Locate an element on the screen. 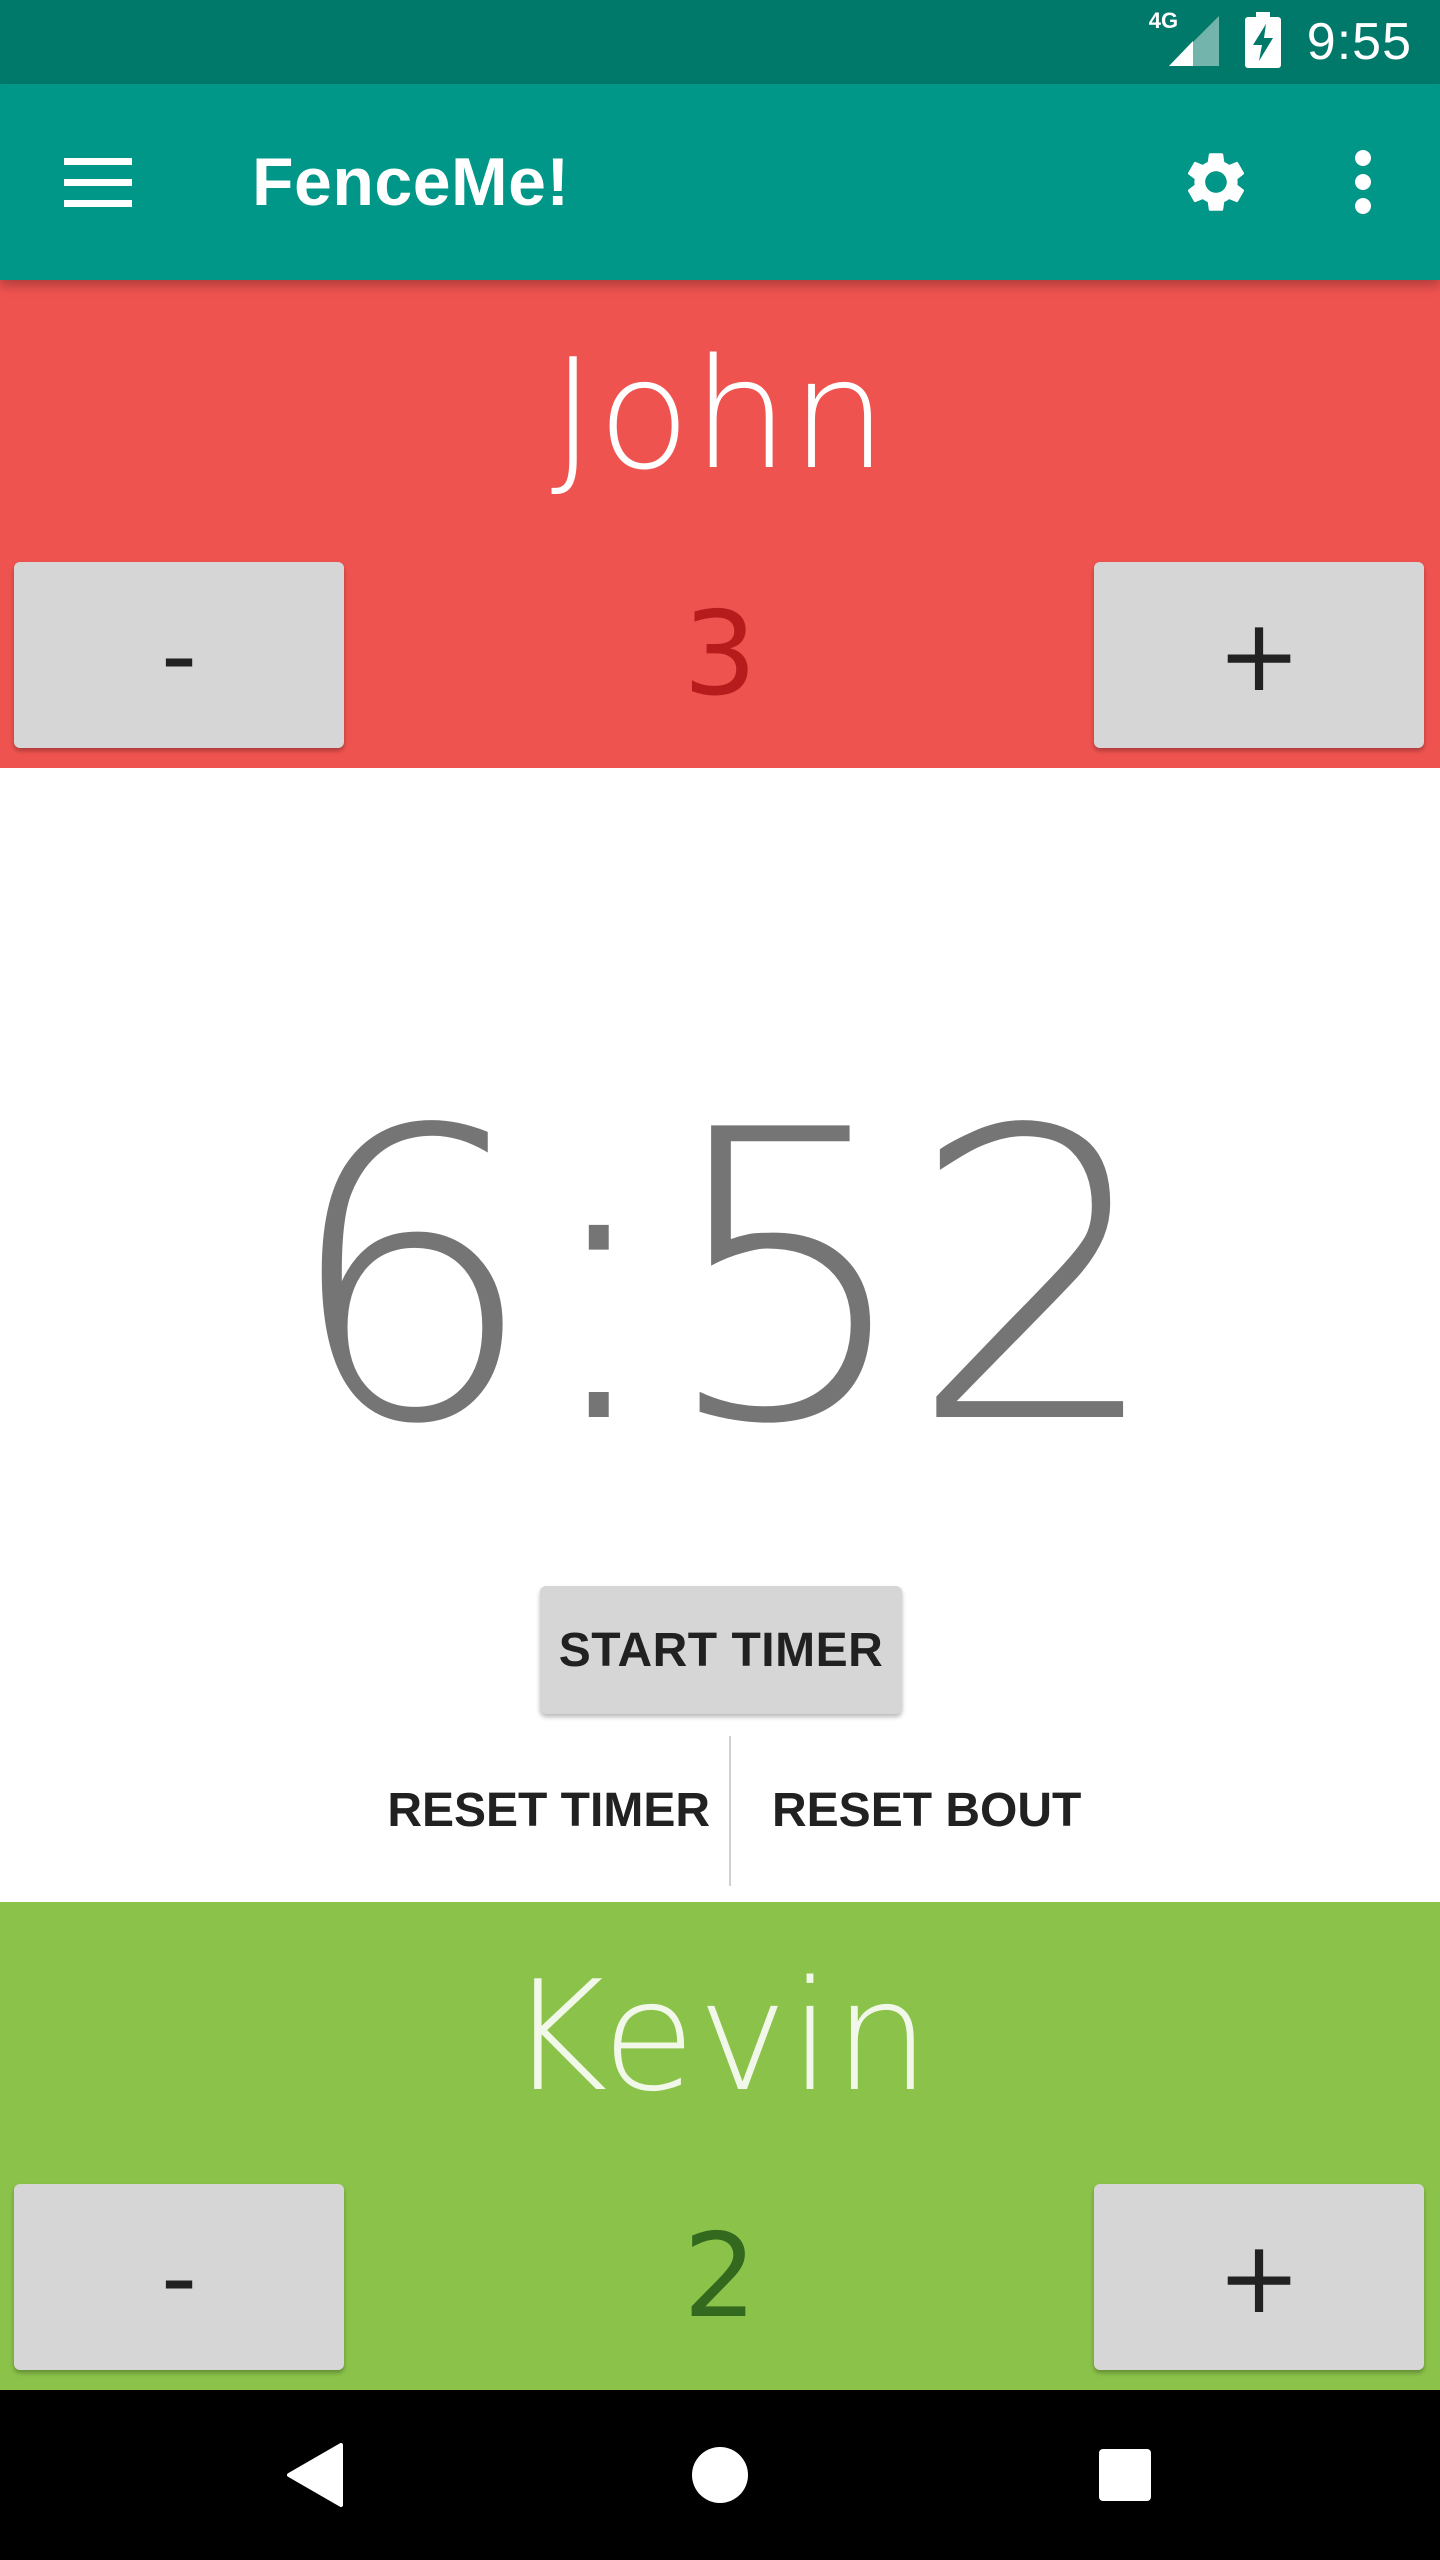 Image resolution: width=1440 pixels, height=2560 pixels. menu-icon is located at coordinates (98, 182).